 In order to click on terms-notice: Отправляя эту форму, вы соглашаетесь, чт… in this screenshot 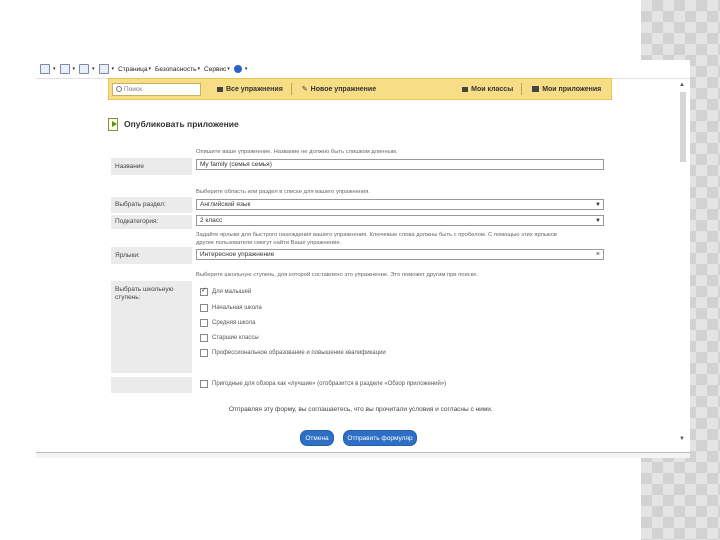, I will do `click(361, 409)`.